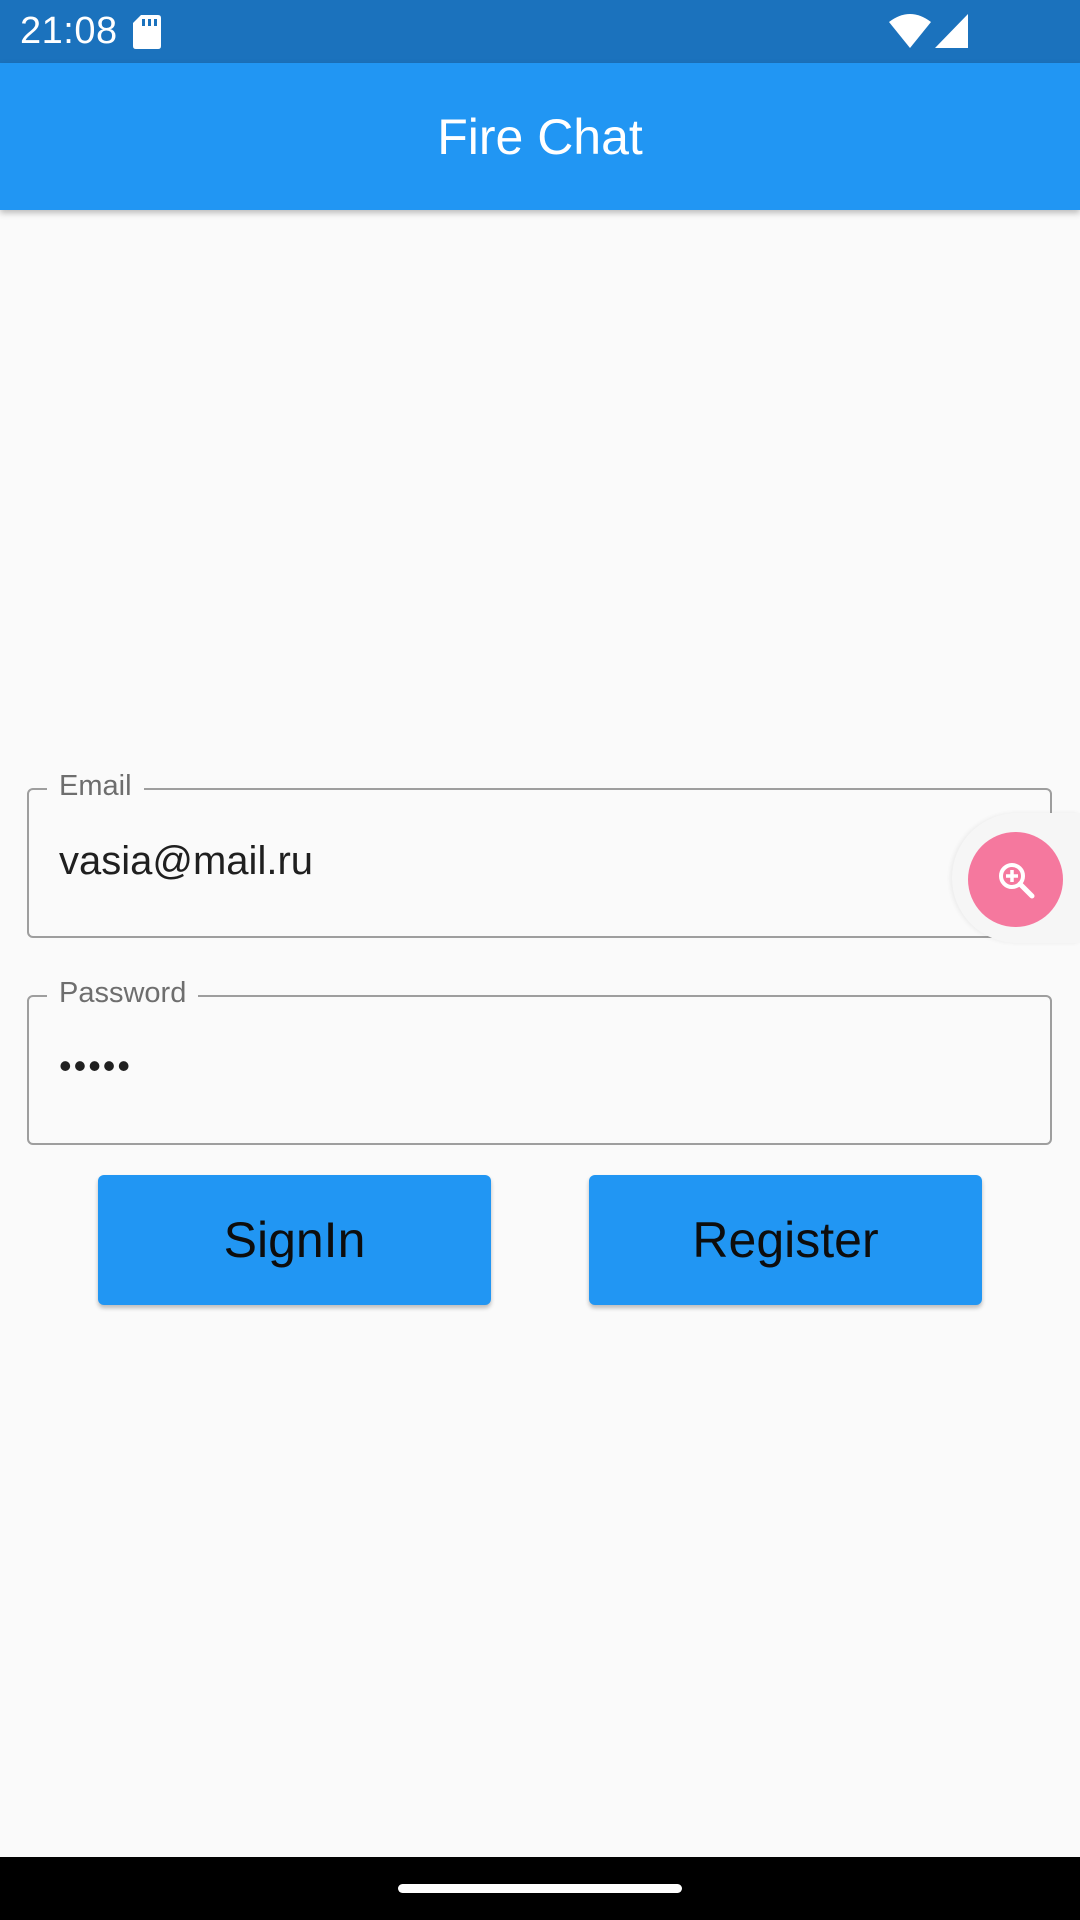 This screenshot has width=1080, height=1920. I want to click on register-button: Register, so click(785, 1240).